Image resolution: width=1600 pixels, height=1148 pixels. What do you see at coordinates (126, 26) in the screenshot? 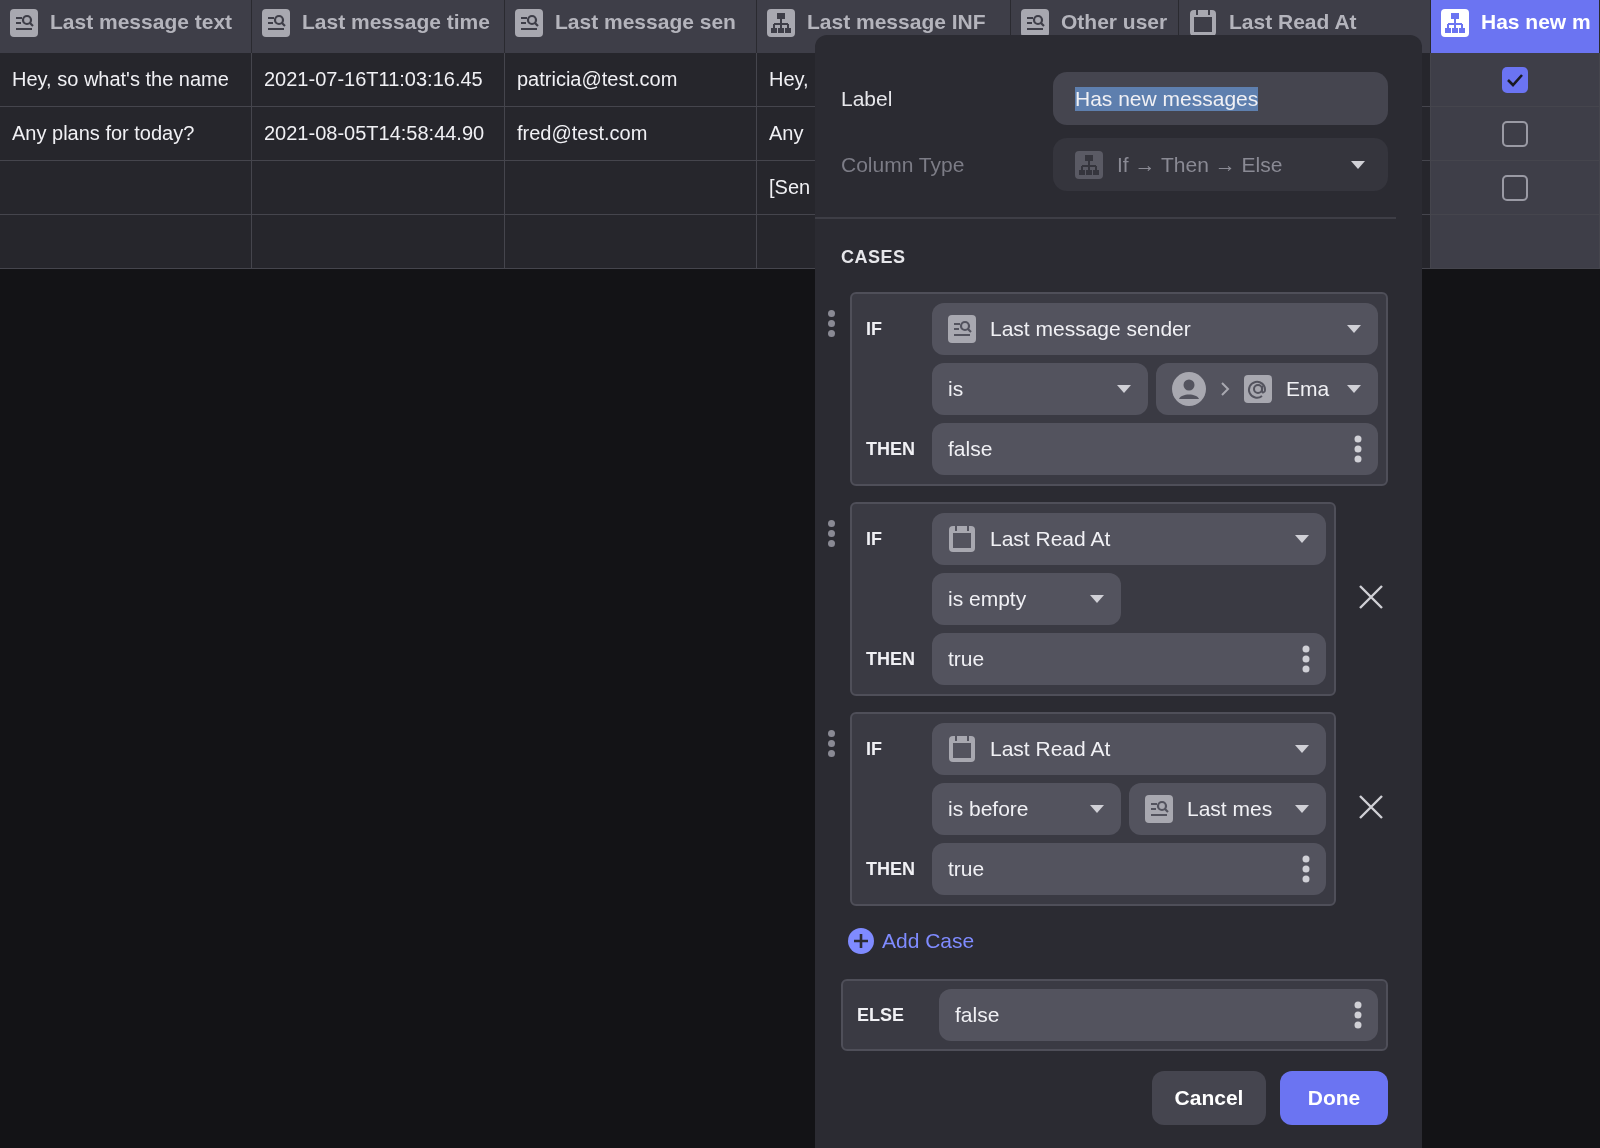
I see `column-header: Last message text` at bounding box center [126, 26].